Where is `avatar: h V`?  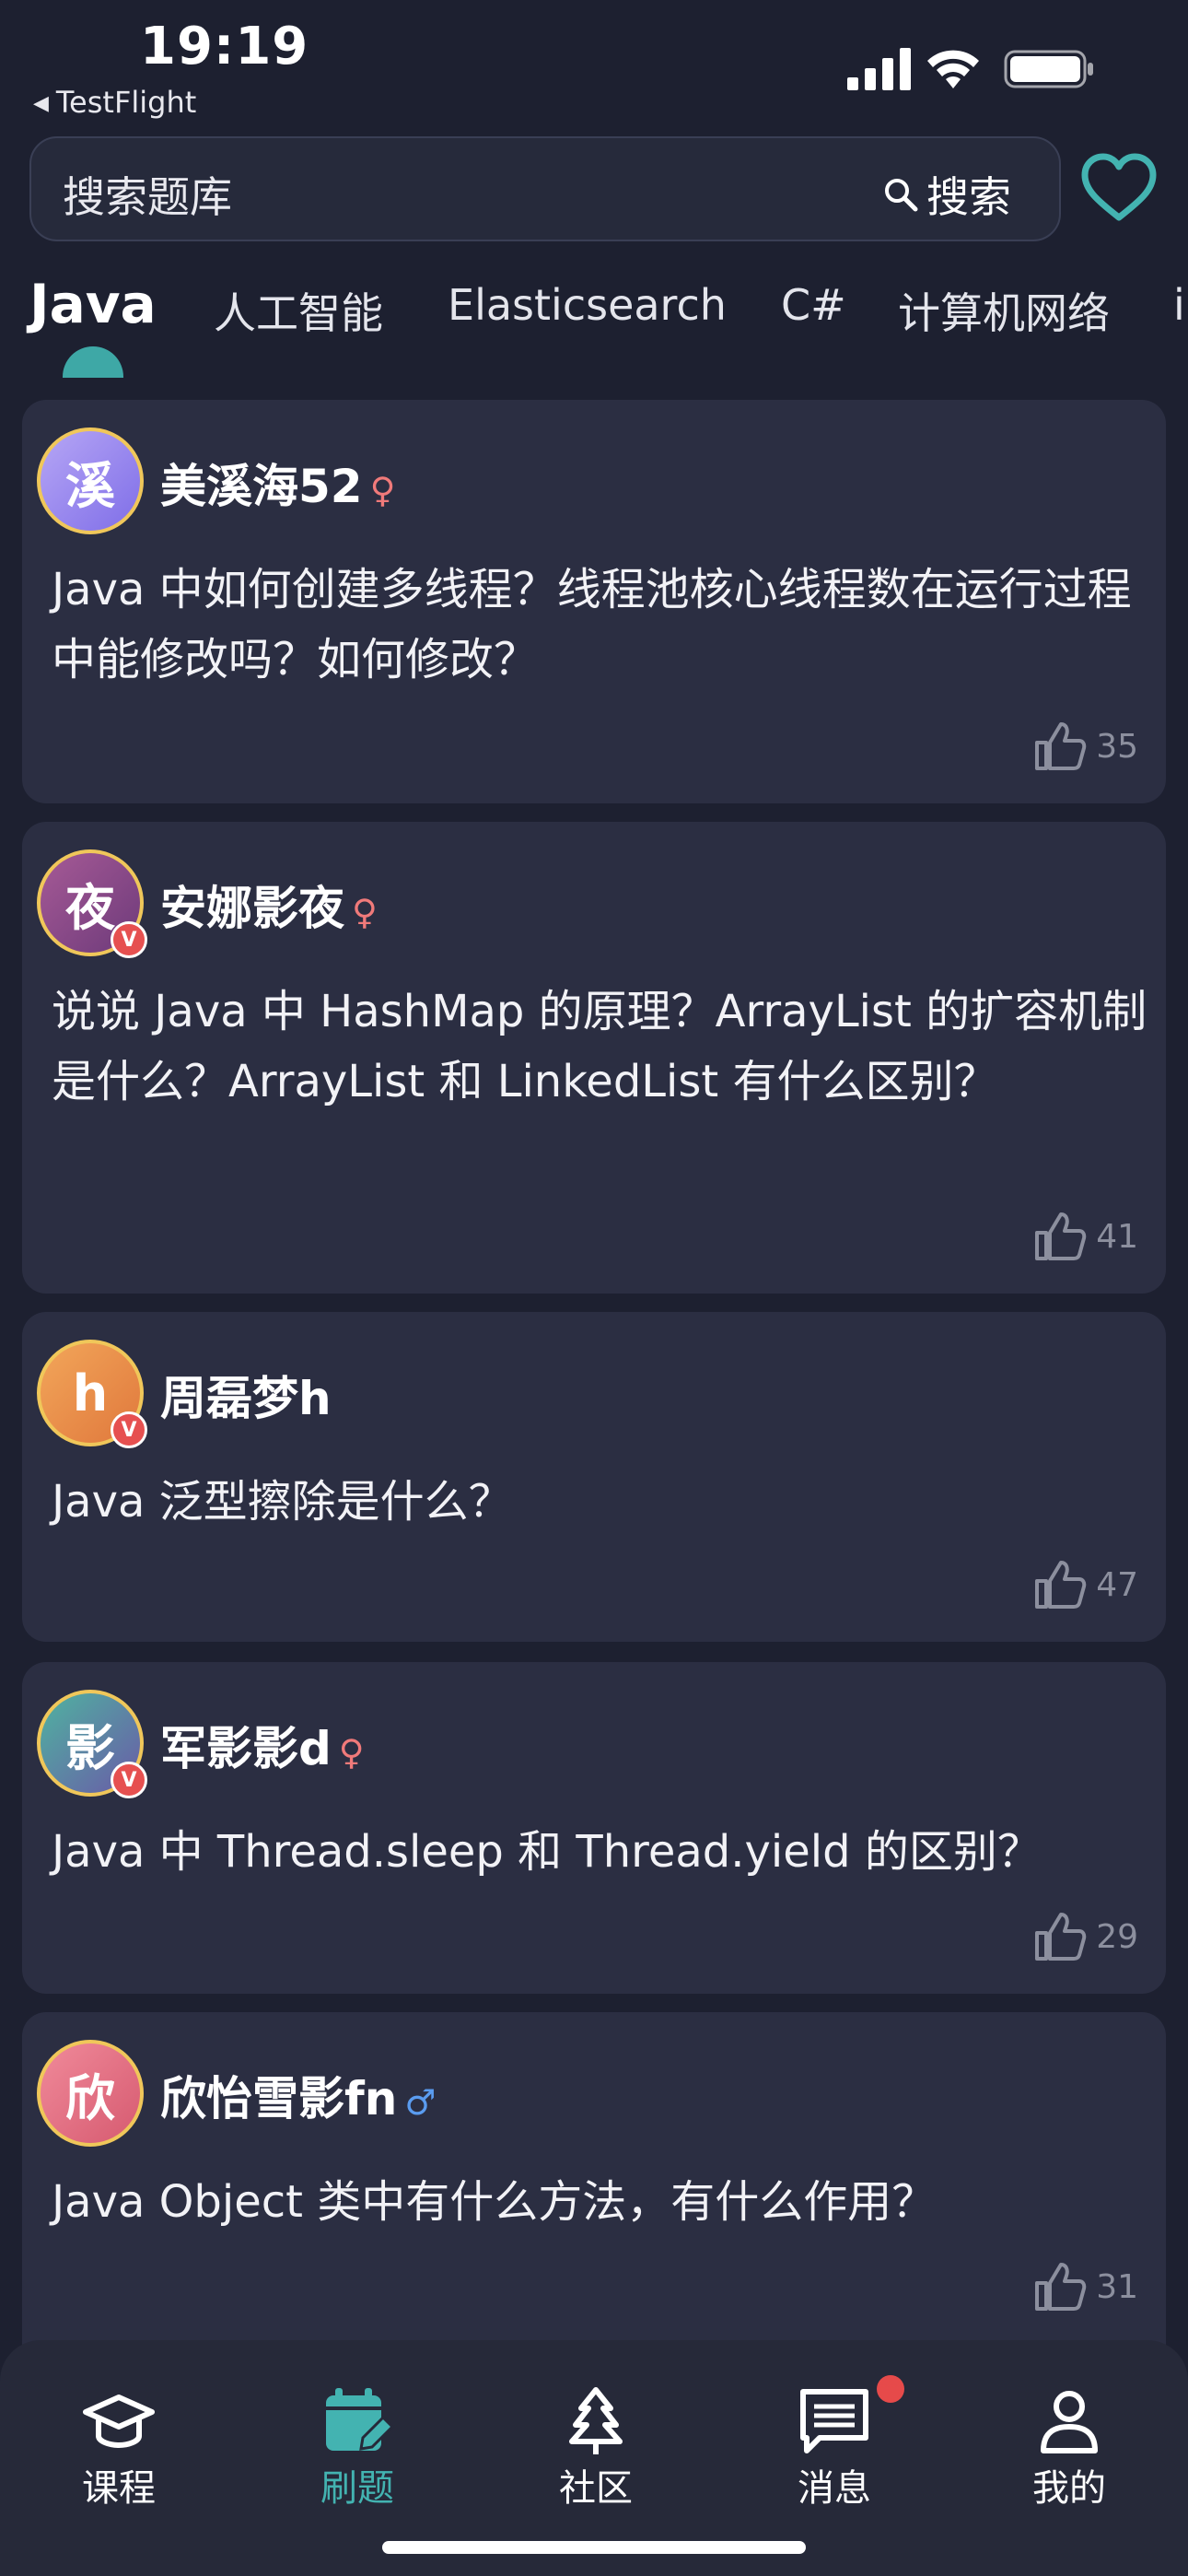 avatar: h V is located at coordinates (92, 1394).